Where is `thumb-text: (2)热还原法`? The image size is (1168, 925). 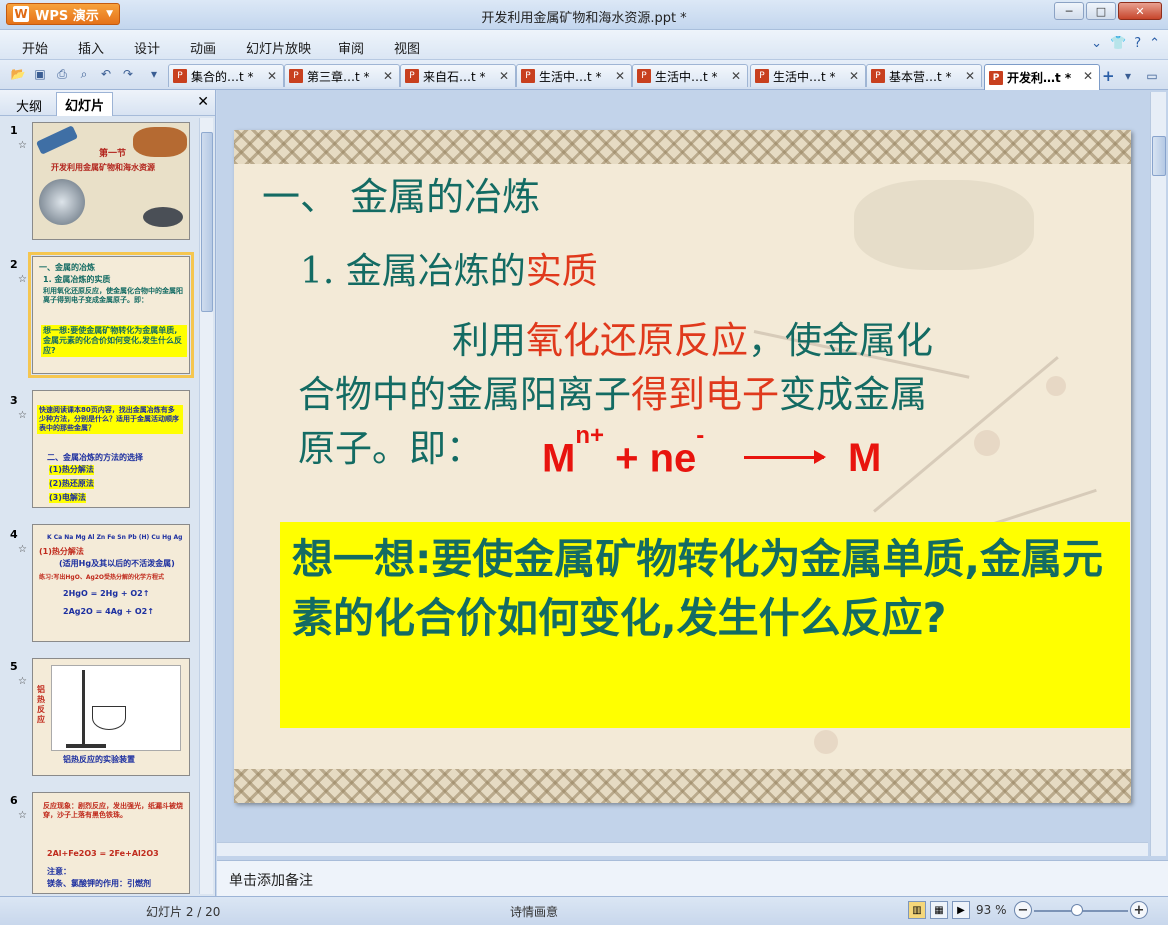 thumb-text: (2)热还原法 is located at coordinates (71, 484).